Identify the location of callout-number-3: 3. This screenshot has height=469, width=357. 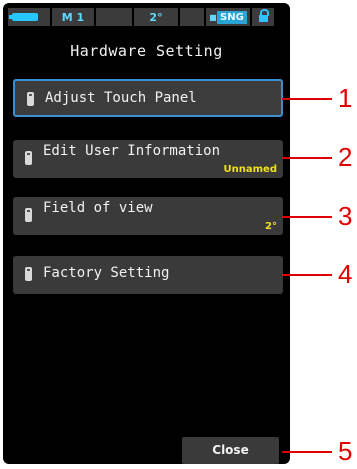
(345, 216).